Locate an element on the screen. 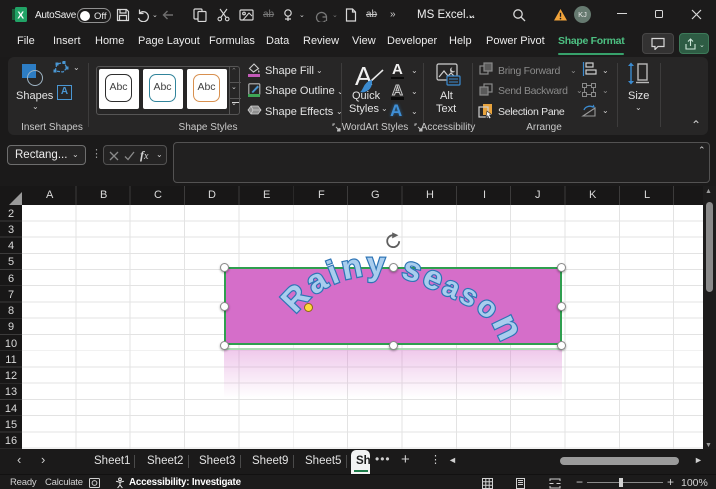 This screenshot has width=716, height=489. svg-text: Rainy season is located at coordinates (402, 297).